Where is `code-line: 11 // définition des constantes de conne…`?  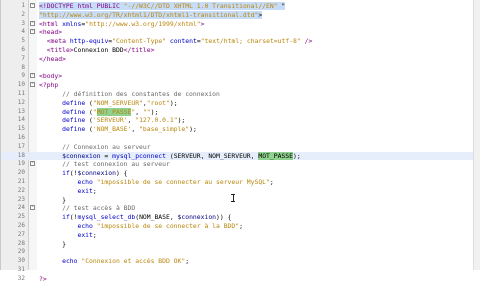 code-line: 11 // définition des constantes de conne… is located at coordinates (240, 94).